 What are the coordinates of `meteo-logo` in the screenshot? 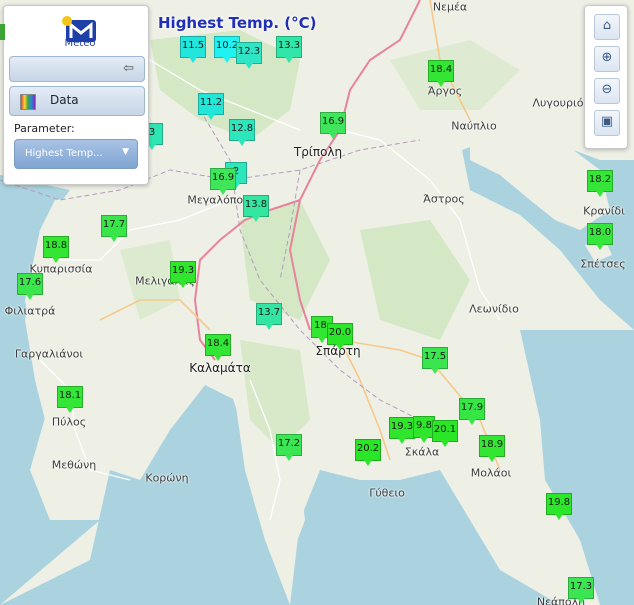 It's located at (80, 35).